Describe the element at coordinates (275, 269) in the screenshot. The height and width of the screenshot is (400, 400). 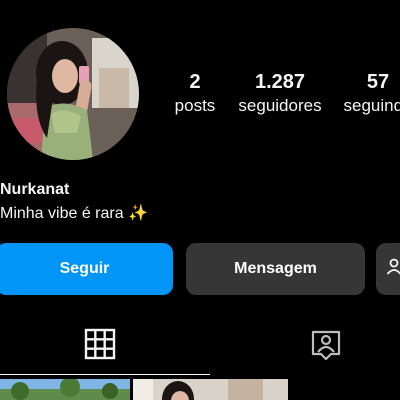
I see `message-button: Mensagem` at that location.